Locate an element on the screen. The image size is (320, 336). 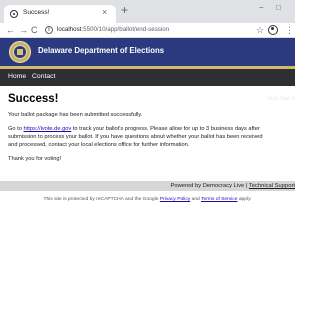
recaptcha-text-after: apply. is located at coordinates (244, 199).